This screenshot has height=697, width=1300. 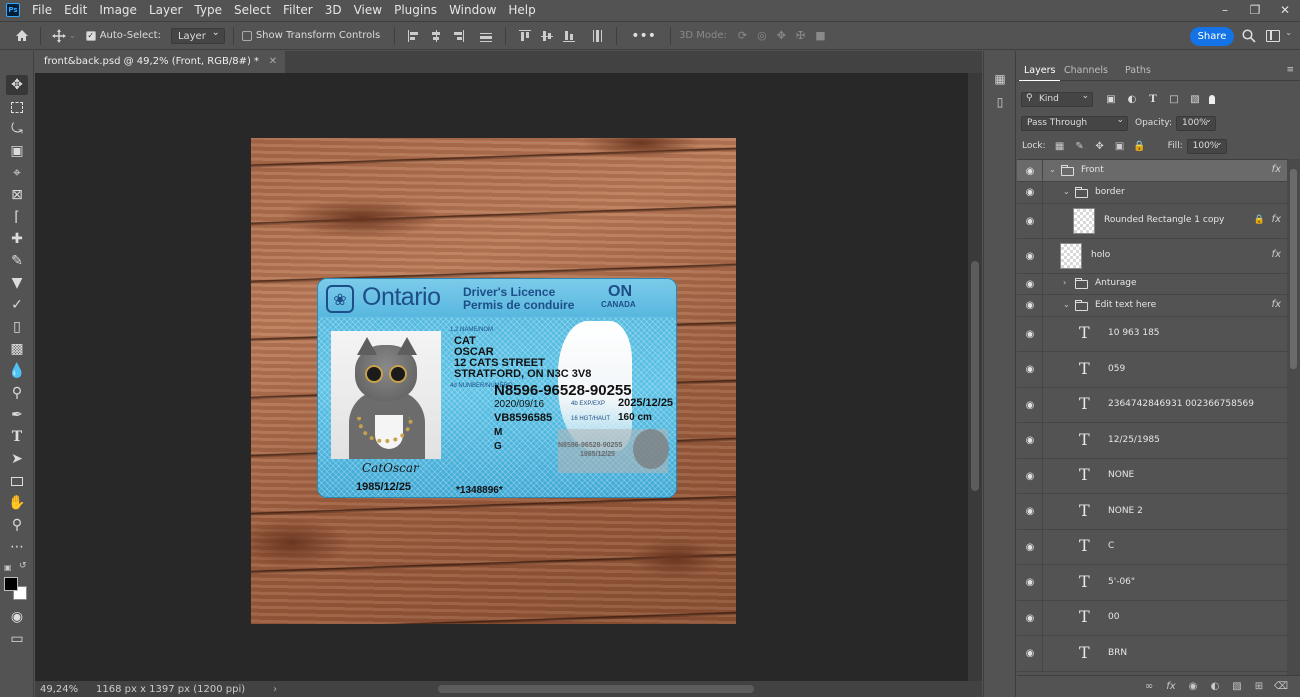 What do you see at coordinates (333, 10) in the screenshot?
I see `menu-3d: 3D` at bounding box center [333, 10].